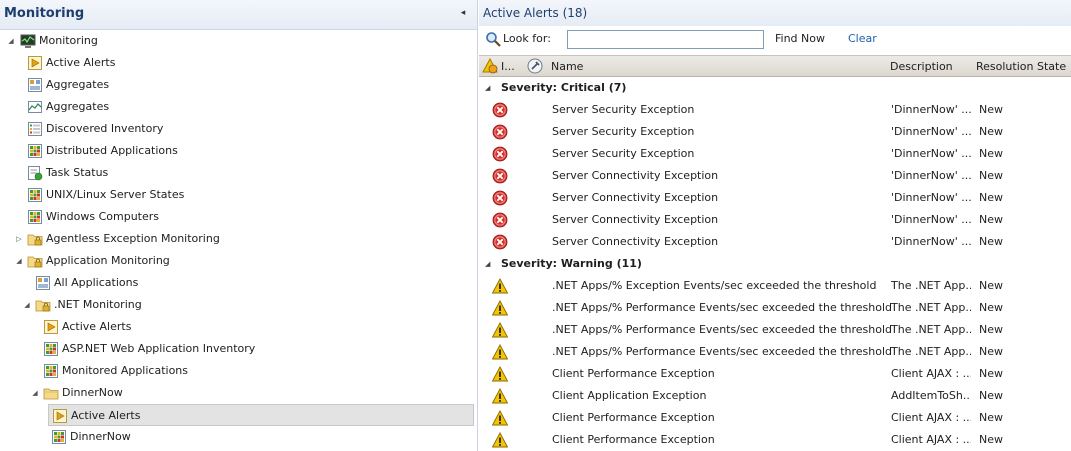  What do you see at coordinates (238, 371) in the screenshot?
I see `tree-item: Monitored Applications` at bounding box center [238, 371].